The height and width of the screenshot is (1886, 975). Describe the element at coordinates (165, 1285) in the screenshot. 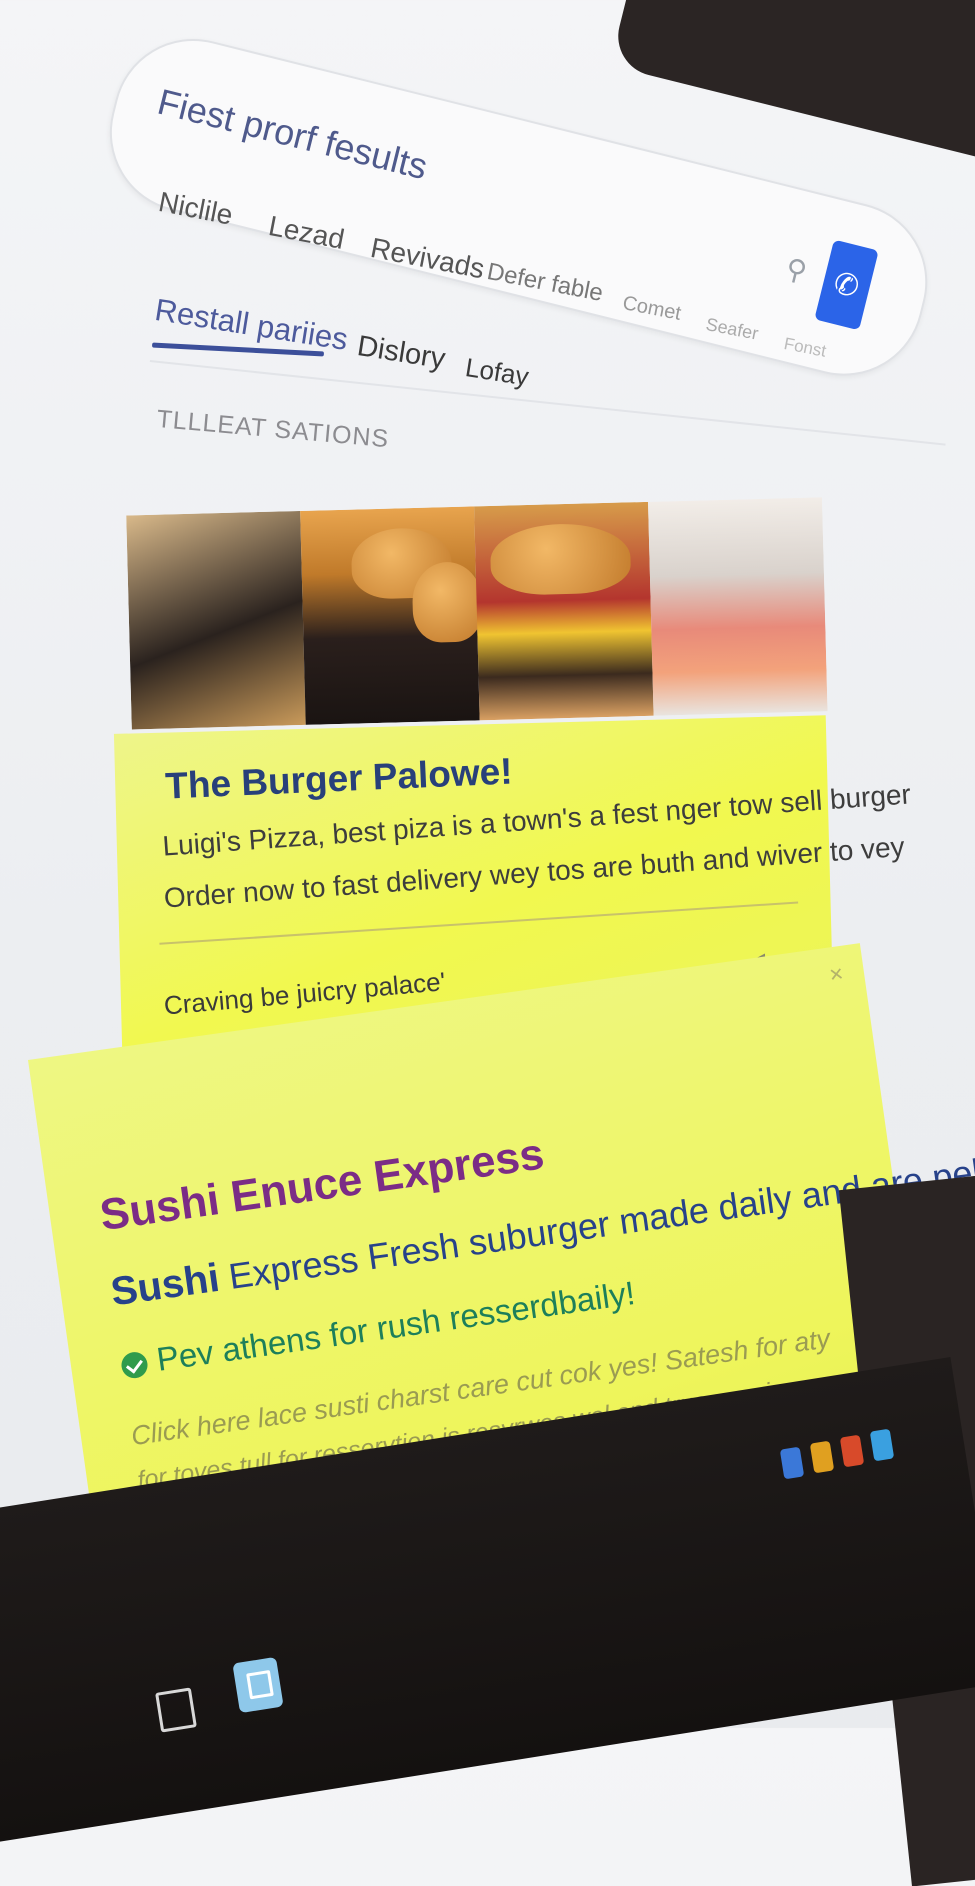

I see `result-subtitle-bold: Sushi` at that location.